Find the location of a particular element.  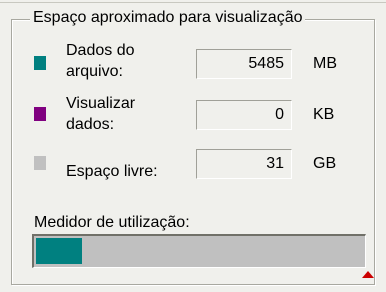

usage-meter-used-fill is located at coordinates (59, 251).